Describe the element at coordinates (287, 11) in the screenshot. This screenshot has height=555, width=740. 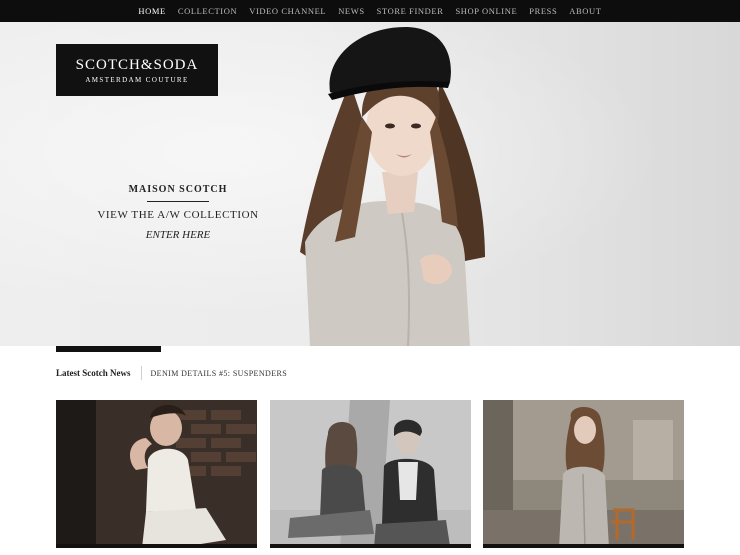
I see `nav-item-video-channel: VIDEO CHANNEL` at that location.